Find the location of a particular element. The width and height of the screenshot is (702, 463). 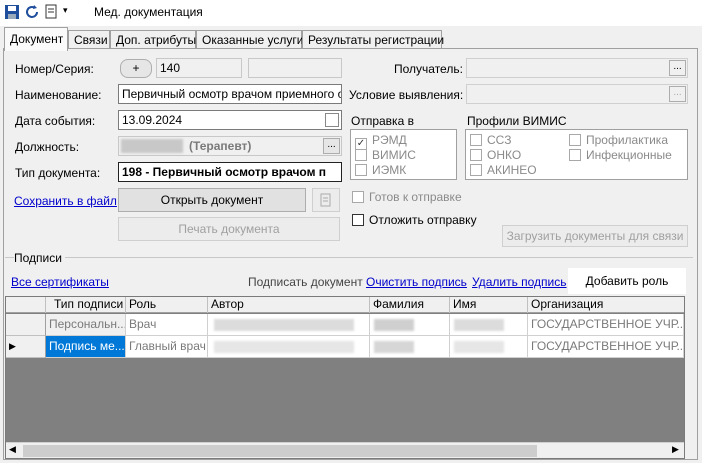

document-menu-icon is located at coordinates (52, 12).